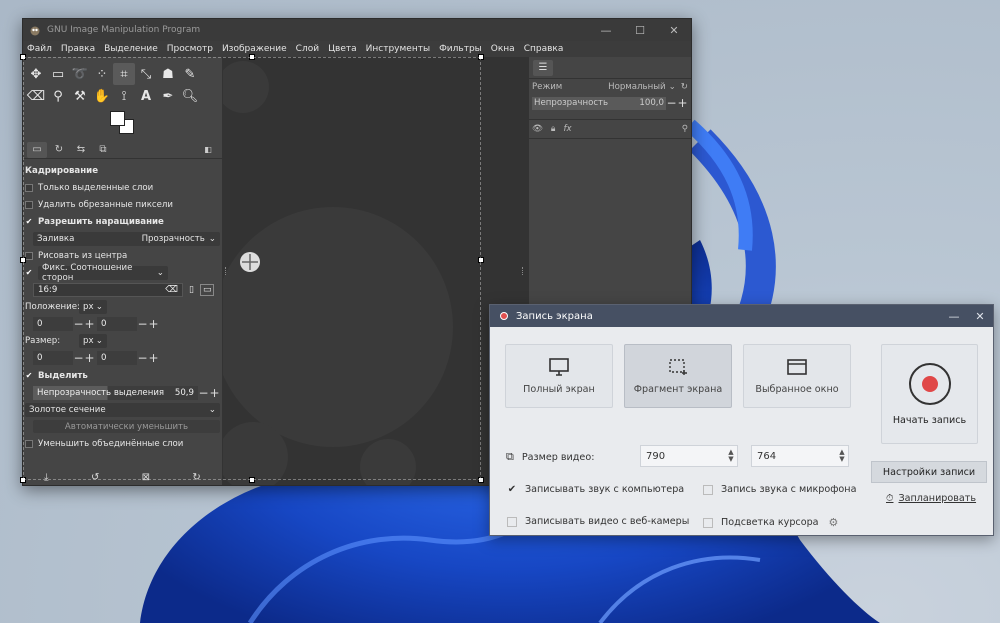  Describe the element at coordinates (207, 289) in the screenshot. I see `landscape-icon: ▭` at that location.